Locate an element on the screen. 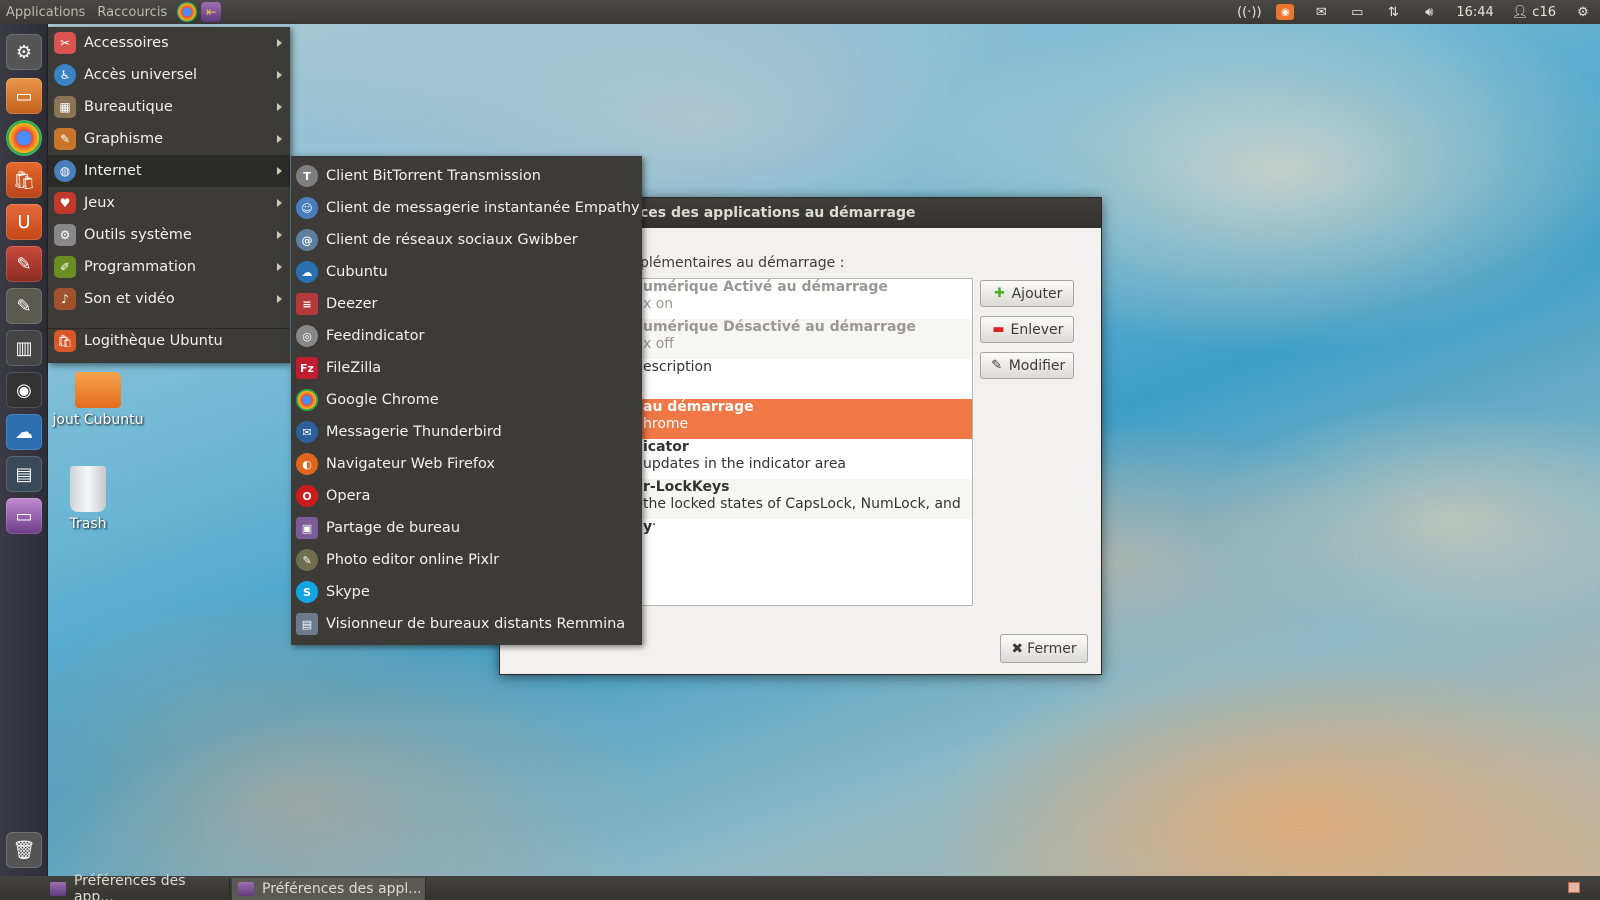 This screenshot has width=1600, height=900. trash-launcher-icon: 🗑︎ is located at coordinates (24, 850).